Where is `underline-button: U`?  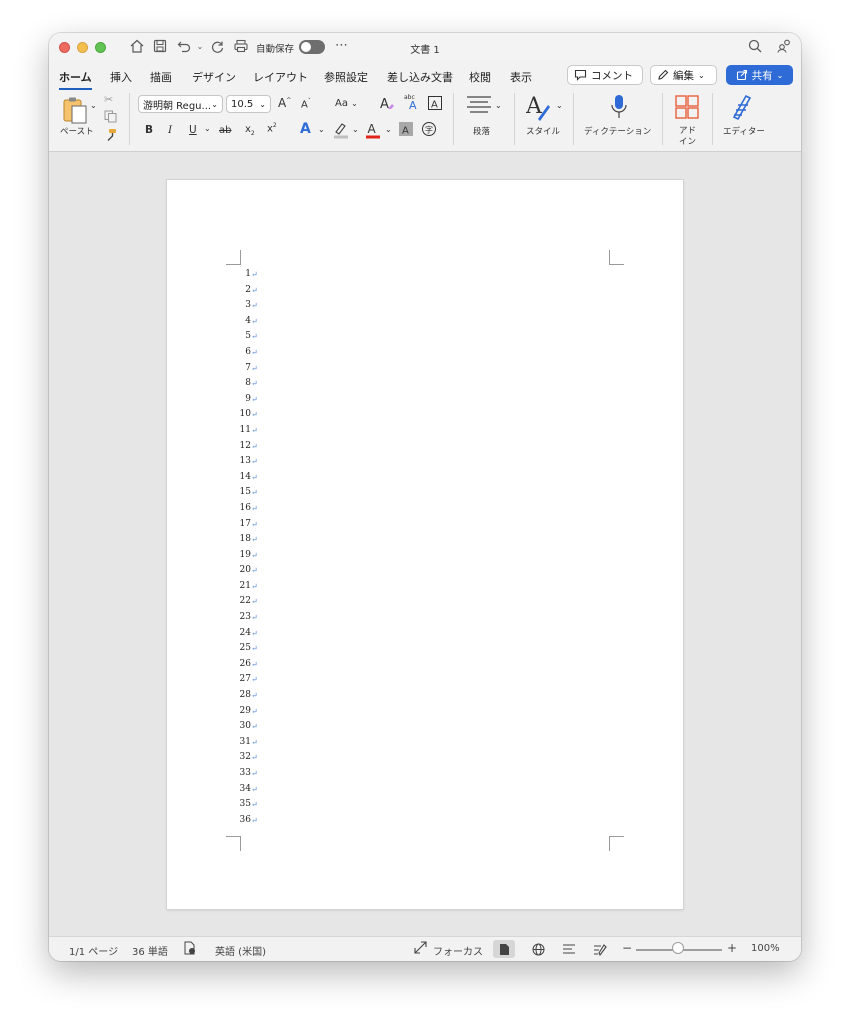
underline-button: U is located at coordinates (193, 130).